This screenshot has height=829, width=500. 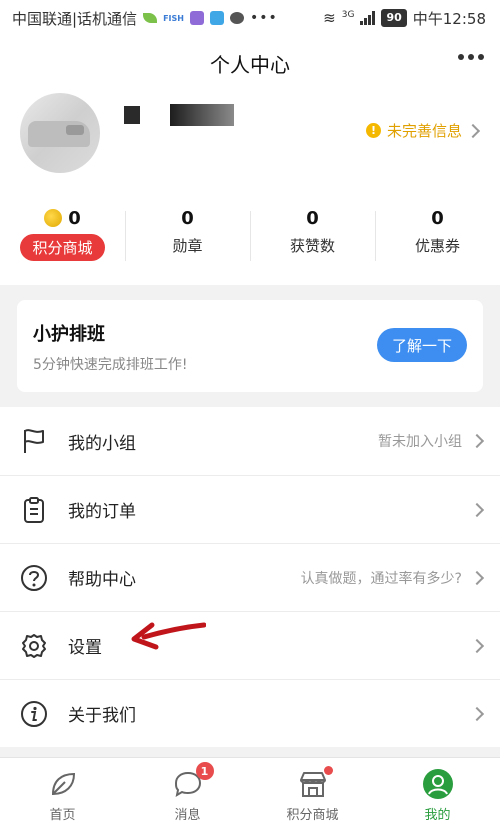 I want to click on menu-item-right: 认真做题，通过率有多少?, so click(x=392, y=578).